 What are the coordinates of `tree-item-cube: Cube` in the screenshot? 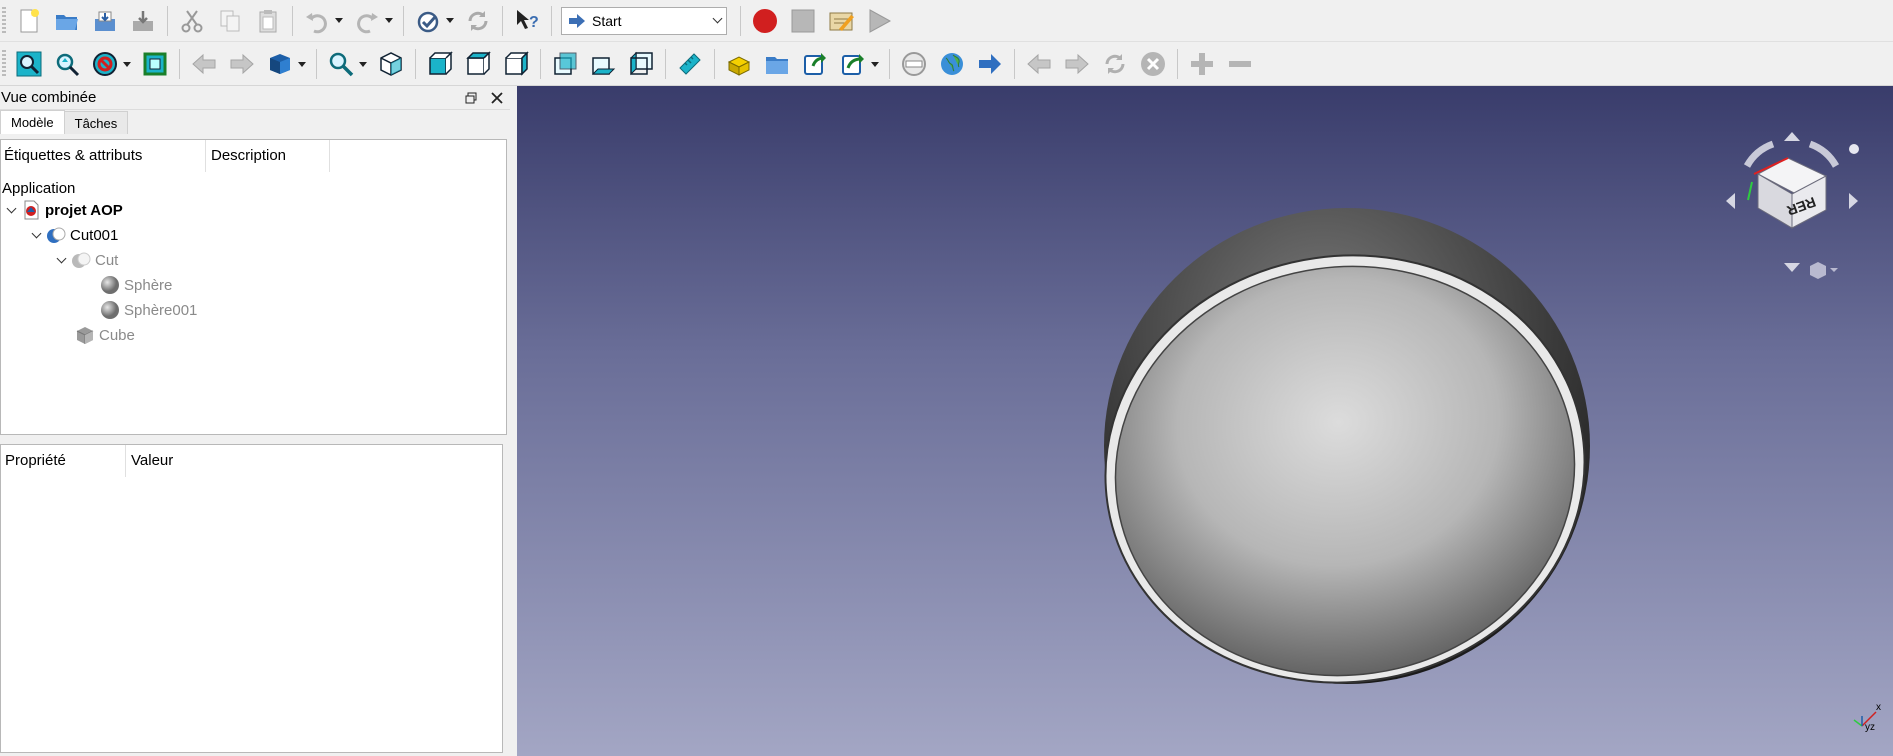 It's located at (104, 335).